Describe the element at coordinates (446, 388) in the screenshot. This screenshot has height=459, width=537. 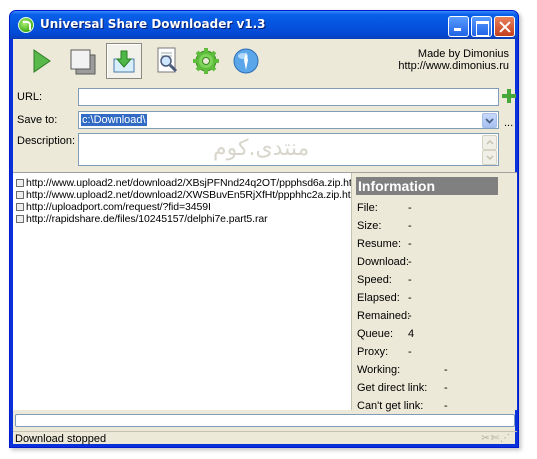
I see `info-value-get-direct-link: -` at that location.